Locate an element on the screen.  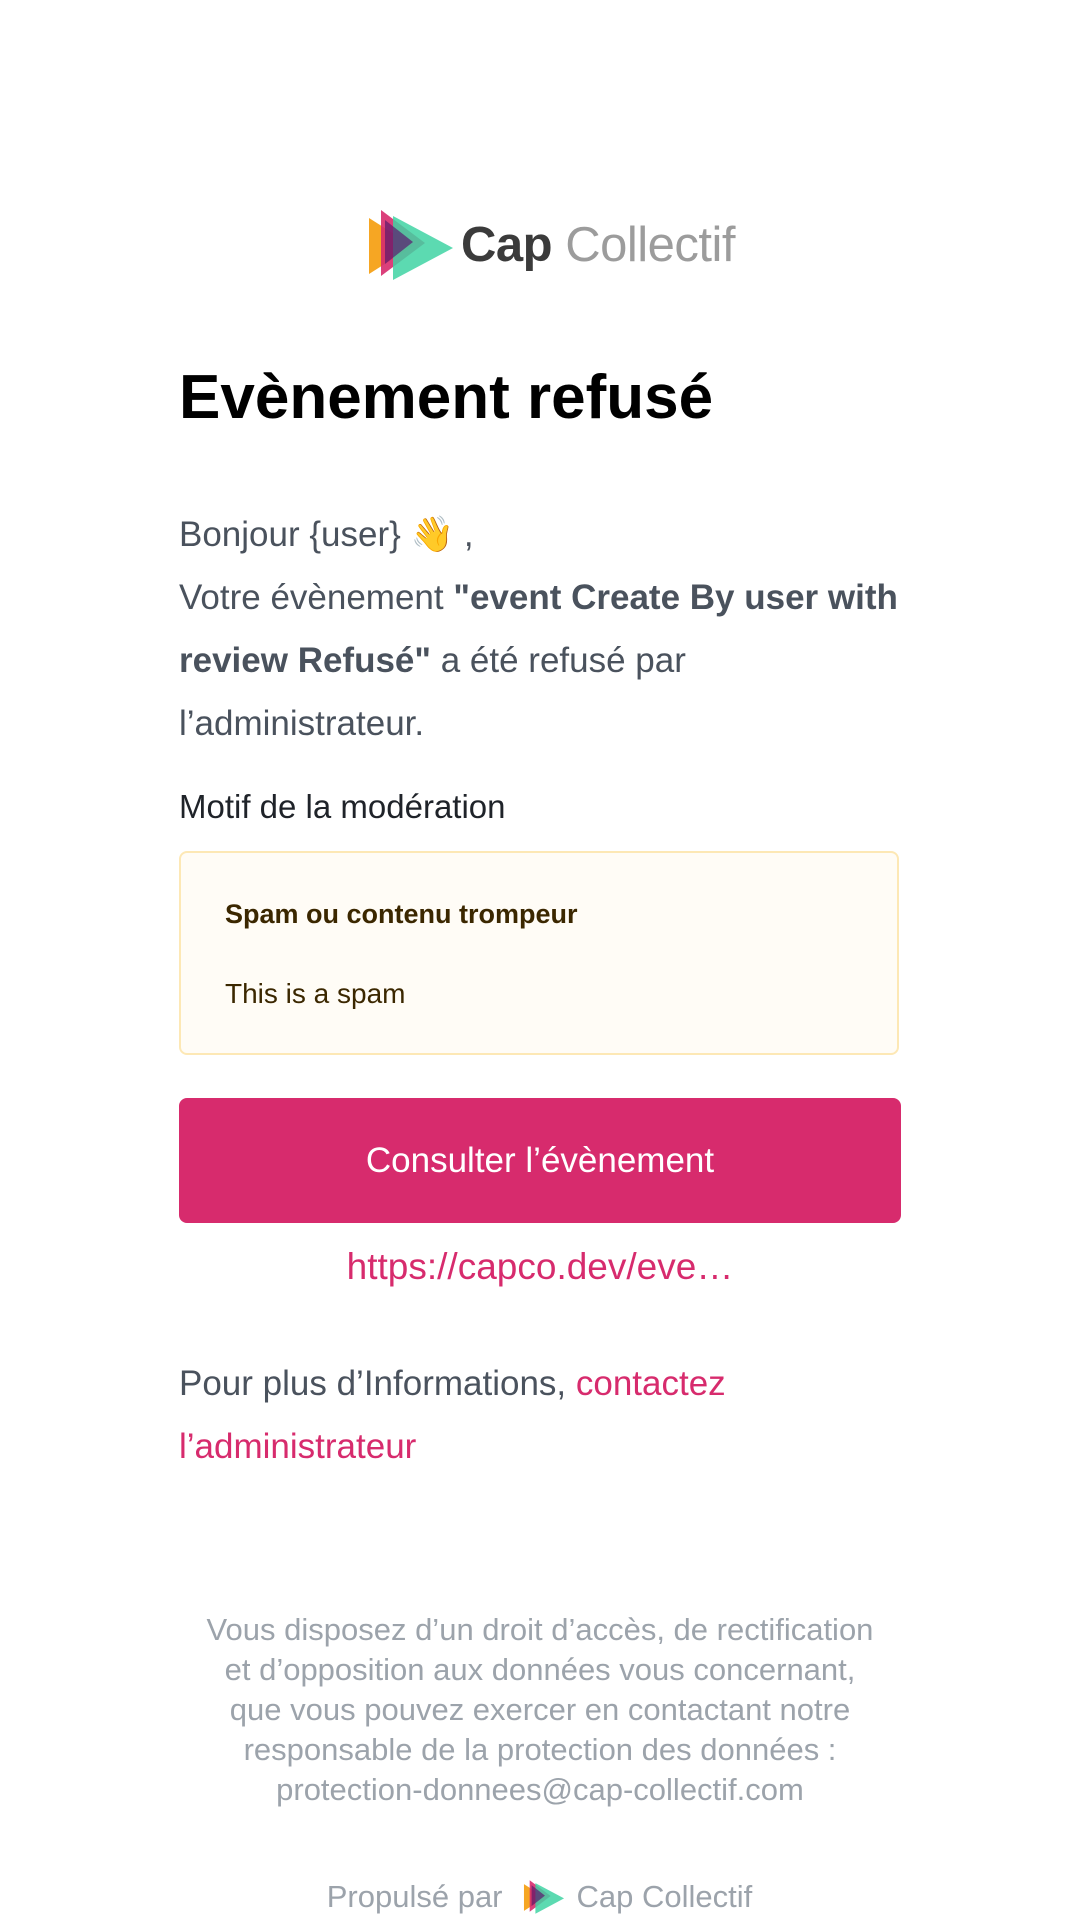
greeting-text: Bonjour {user} is located at coordinates (290, 534).